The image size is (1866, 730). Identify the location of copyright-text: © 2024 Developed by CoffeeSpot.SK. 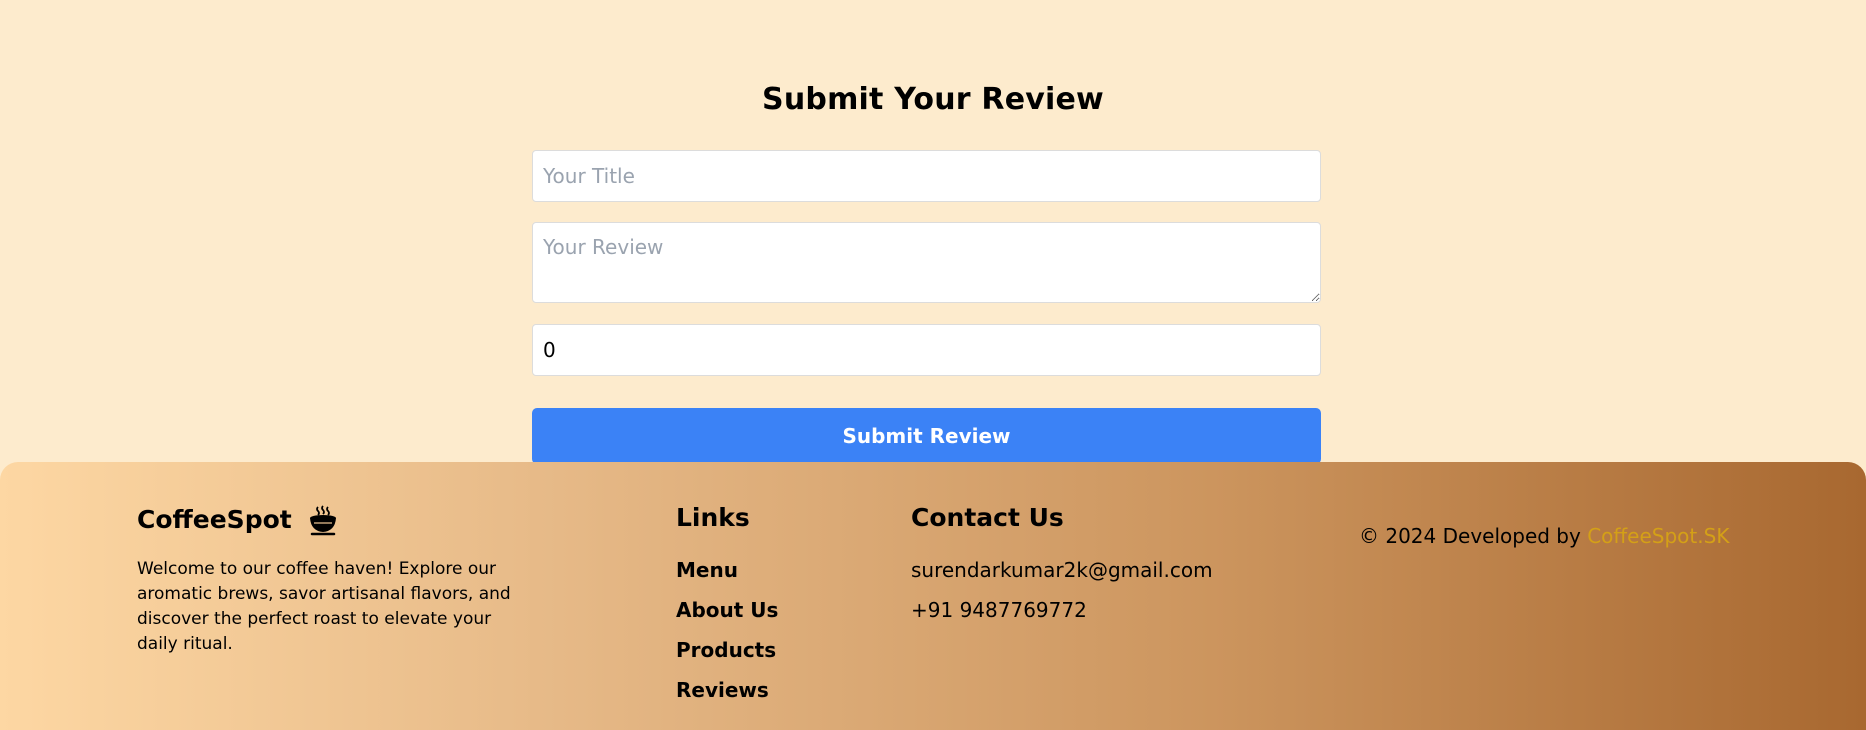
(1544, 536).